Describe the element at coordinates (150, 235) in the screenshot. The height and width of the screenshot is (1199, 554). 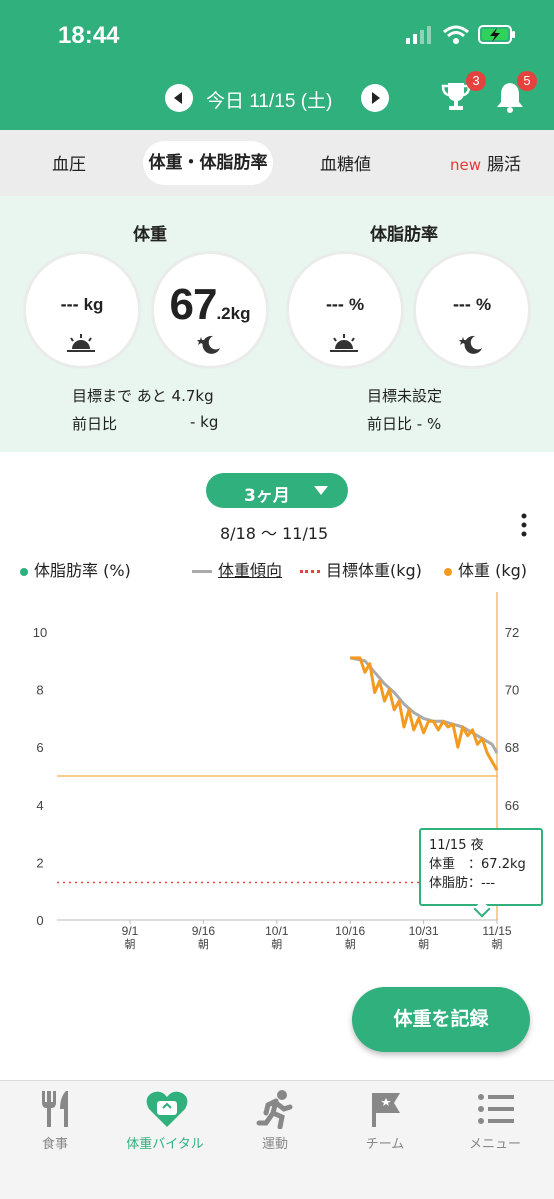
I see `weight-title: 体重` at that location.